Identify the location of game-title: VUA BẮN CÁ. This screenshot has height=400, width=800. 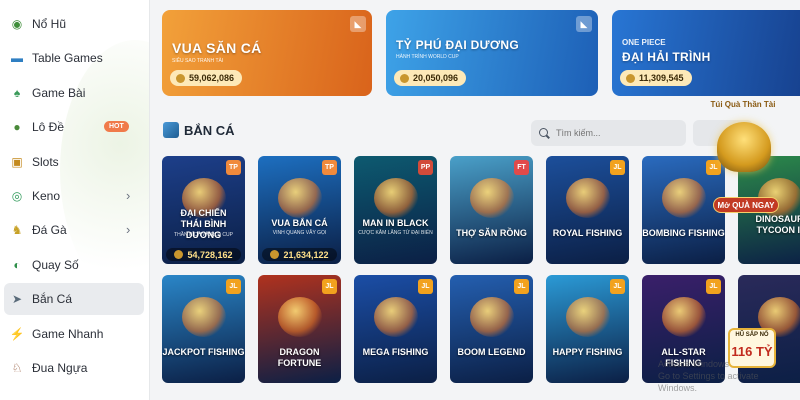
(299, 223).